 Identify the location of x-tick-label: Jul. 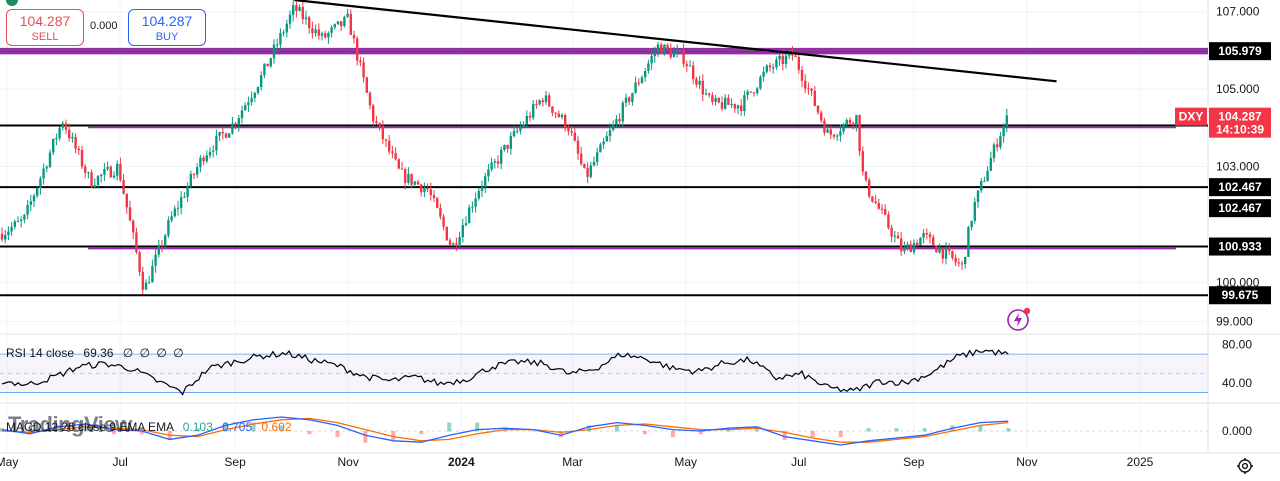
(119, 462).